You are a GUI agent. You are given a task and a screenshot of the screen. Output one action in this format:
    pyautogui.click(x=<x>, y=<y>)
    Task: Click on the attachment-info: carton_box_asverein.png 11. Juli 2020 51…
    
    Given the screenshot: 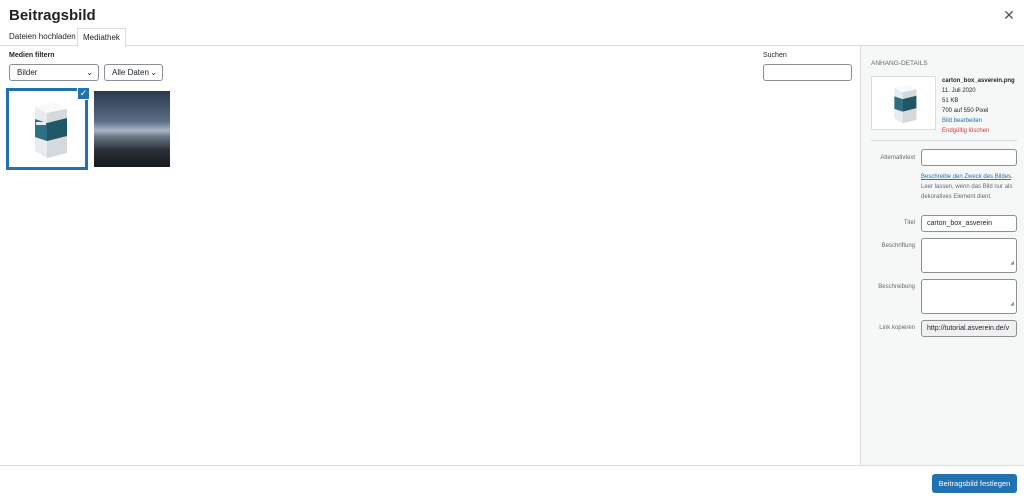 What is the action you would take?
    pyautogui.click(x=978, y=106)
    